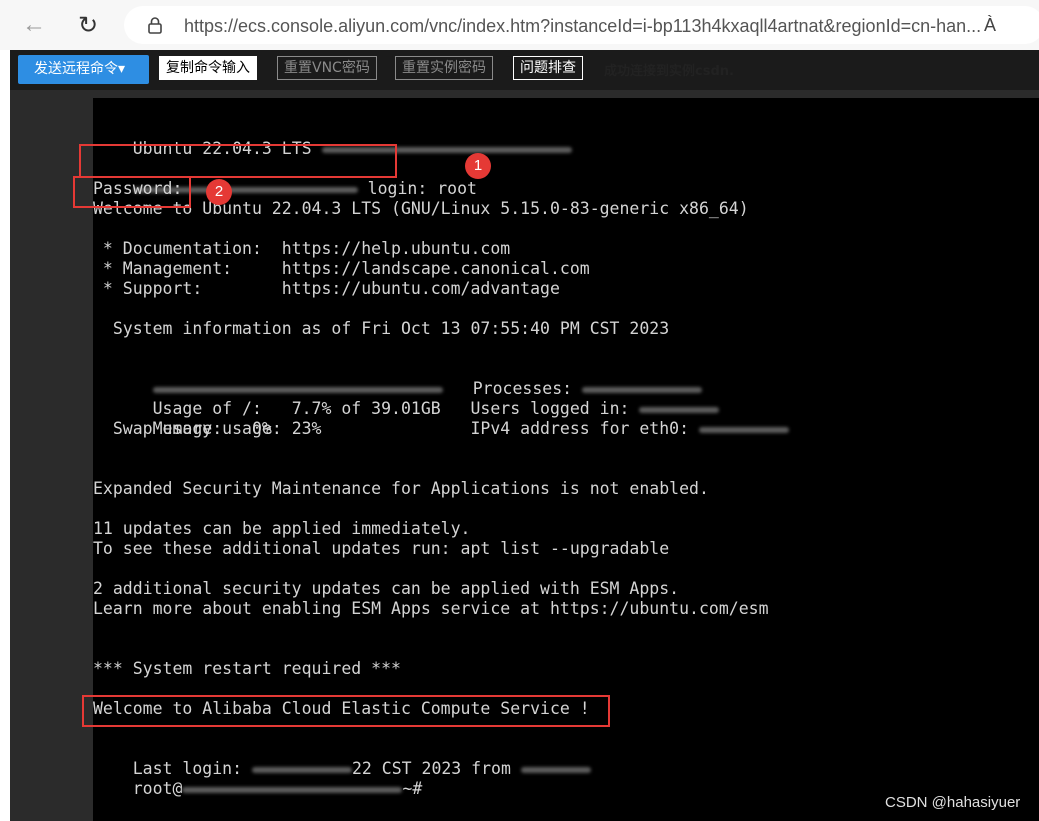 The width and height of the screenshot is (1039, 821). Describe the element at coordinates (238, 161) in the screenshot. I see `login-highlight-box` at that location.